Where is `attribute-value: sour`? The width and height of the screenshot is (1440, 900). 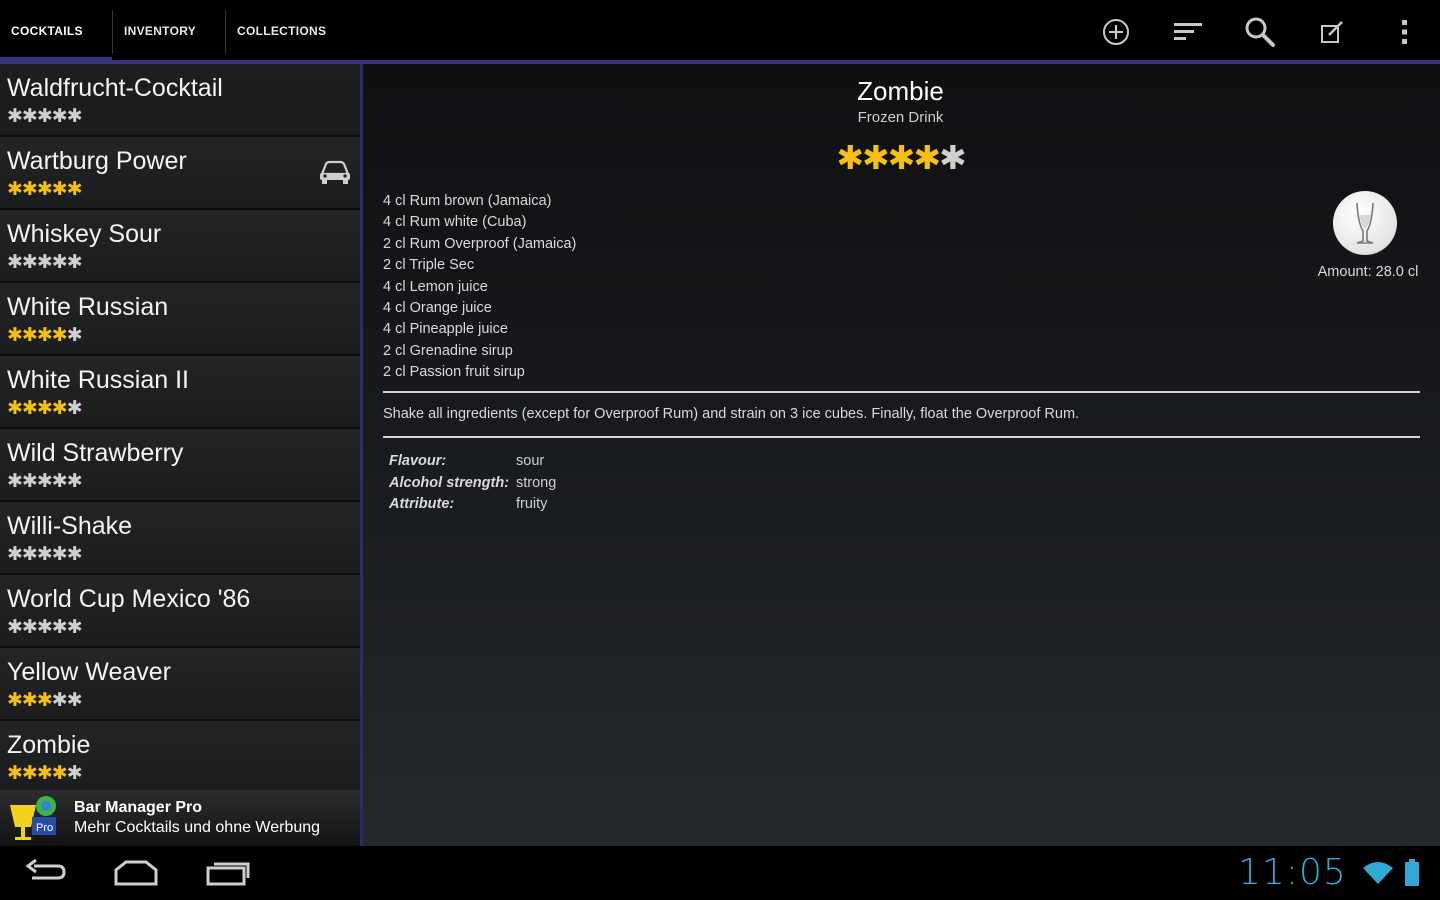 attribute-value: sour is located at coordinates (530, 461).